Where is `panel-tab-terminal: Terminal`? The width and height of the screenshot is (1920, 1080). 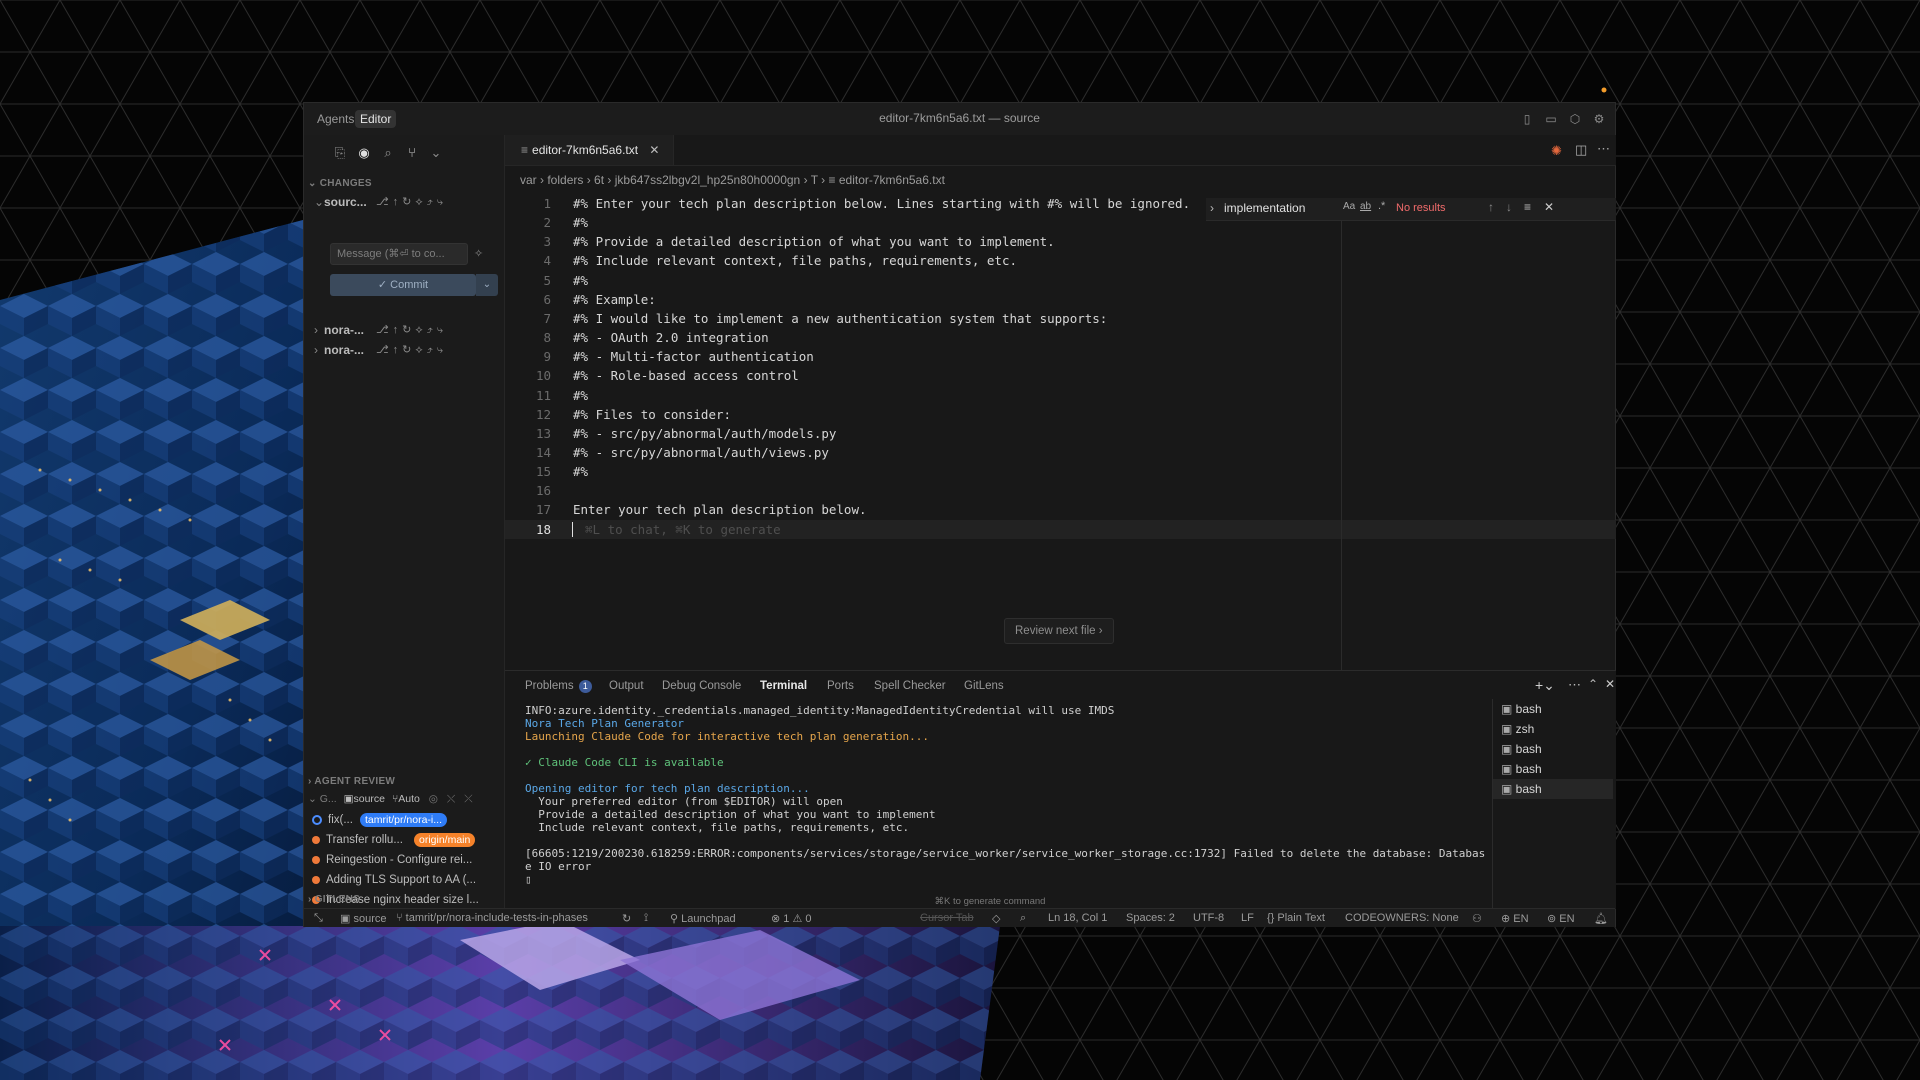 panel-tab-terminal: Terminal is located at coordinates (783, 686).